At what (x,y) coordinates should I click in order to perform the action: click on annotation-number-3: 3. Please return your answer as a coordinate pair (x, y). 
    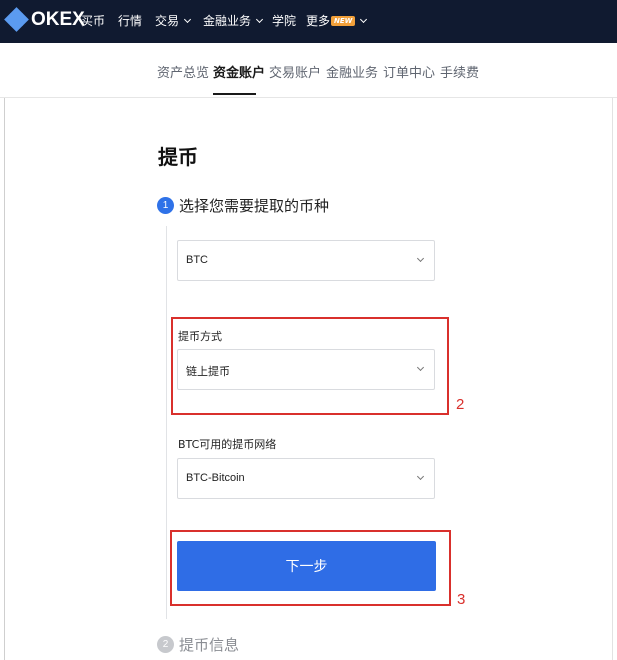
    Looking at the image, I should click on (461, 599).